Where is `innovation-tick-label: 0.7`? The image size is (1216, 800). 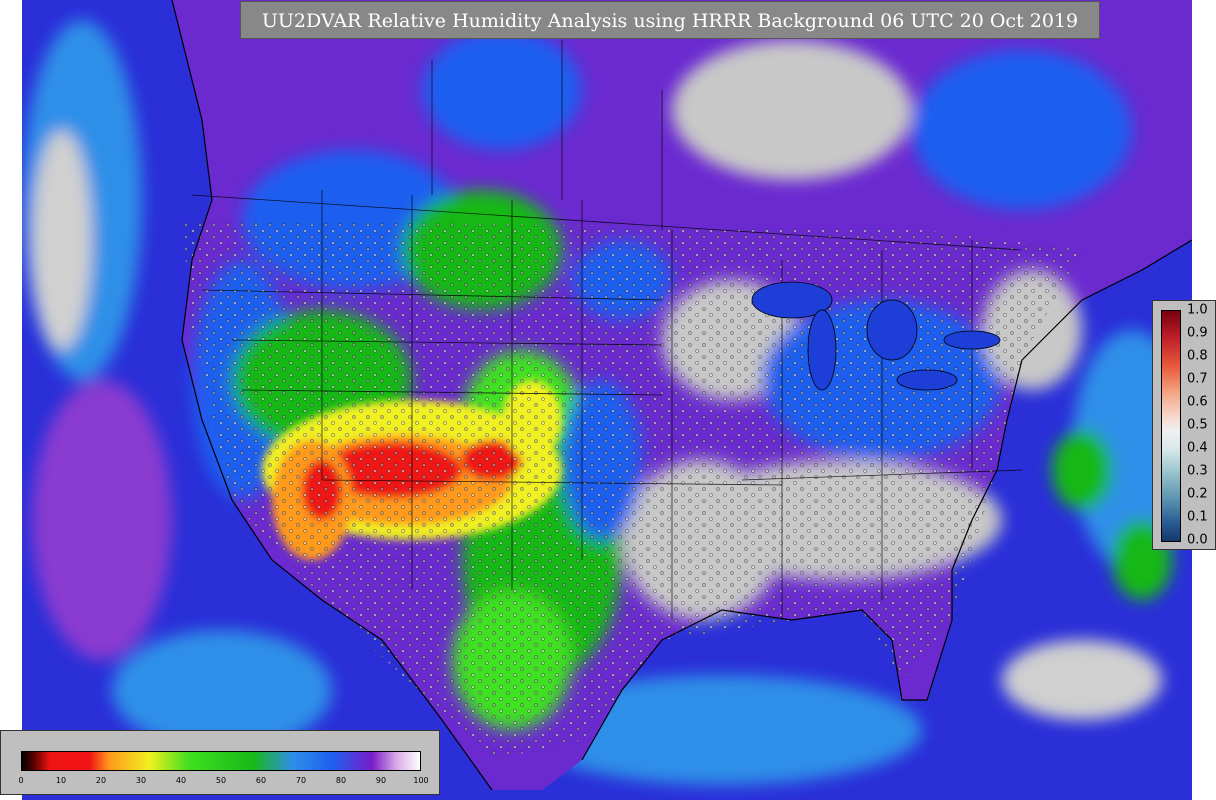
innovation-tick-label: 0.7 is located at coordinates (1197, 379).